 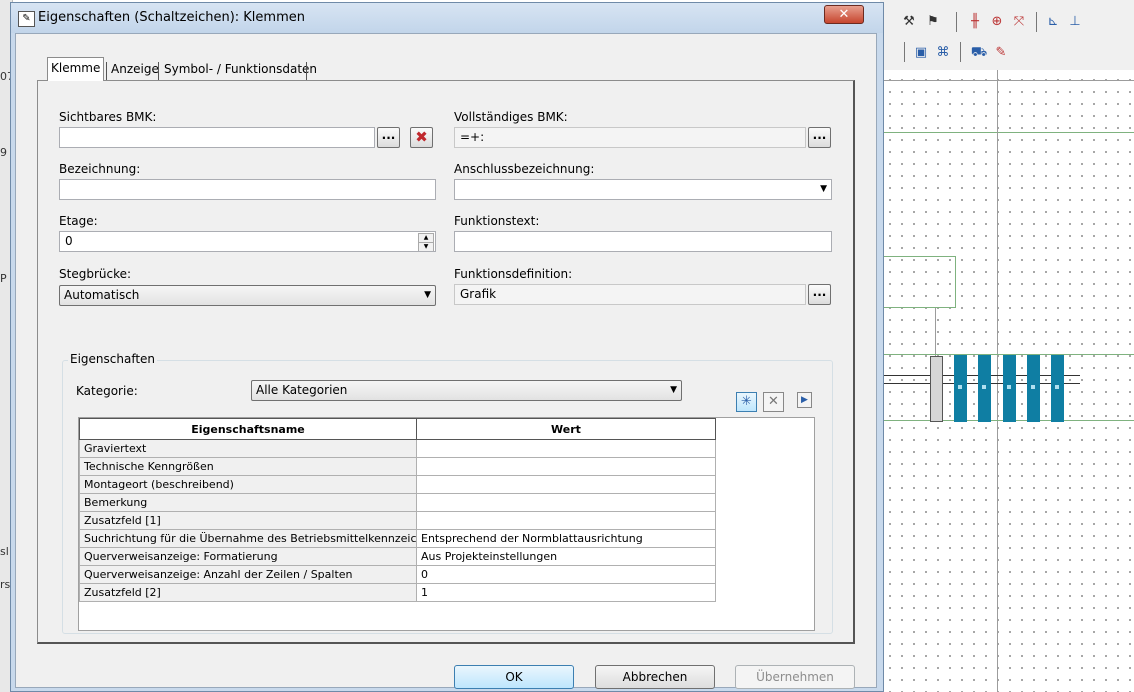 What do you see at coordinates (975, 22) in the screenshot?
I see `connection-icon: ╫` at bounding box center [975, 22].